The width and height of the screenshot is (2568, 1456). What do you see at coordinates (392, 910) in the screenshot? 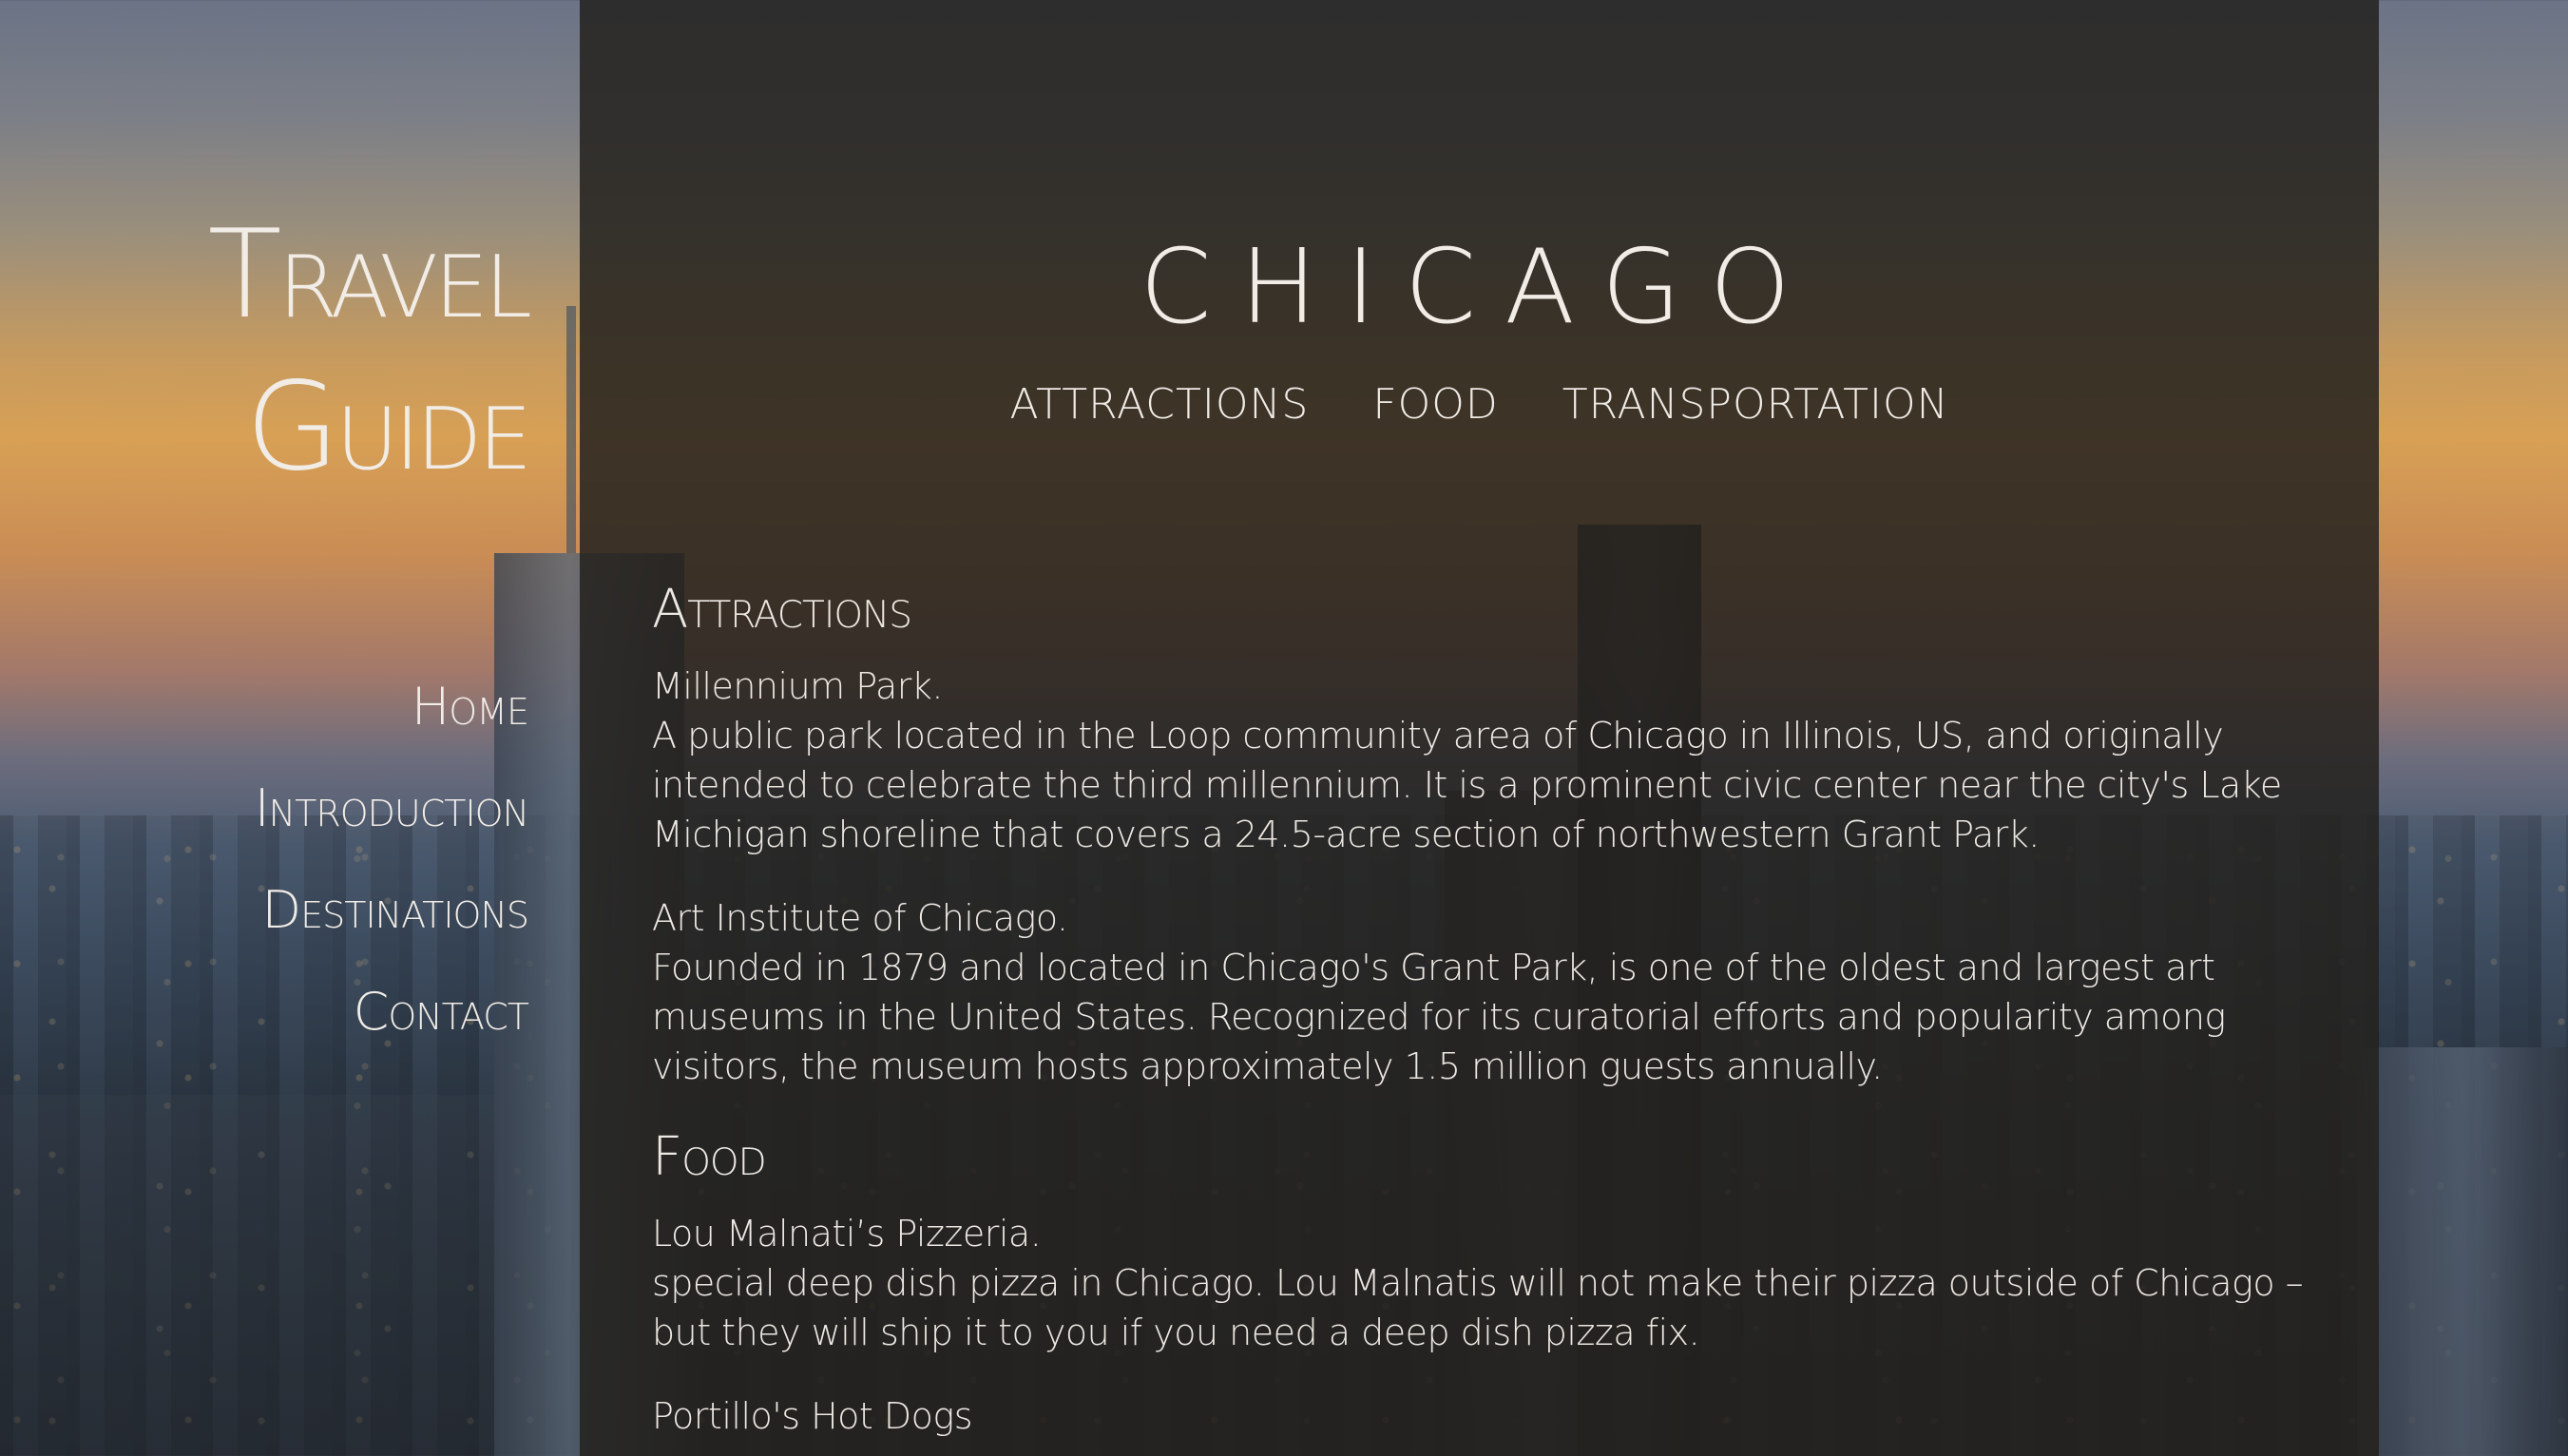
I see `sidebar-item-destinations: Destinations` at bounding box center [392, 910].